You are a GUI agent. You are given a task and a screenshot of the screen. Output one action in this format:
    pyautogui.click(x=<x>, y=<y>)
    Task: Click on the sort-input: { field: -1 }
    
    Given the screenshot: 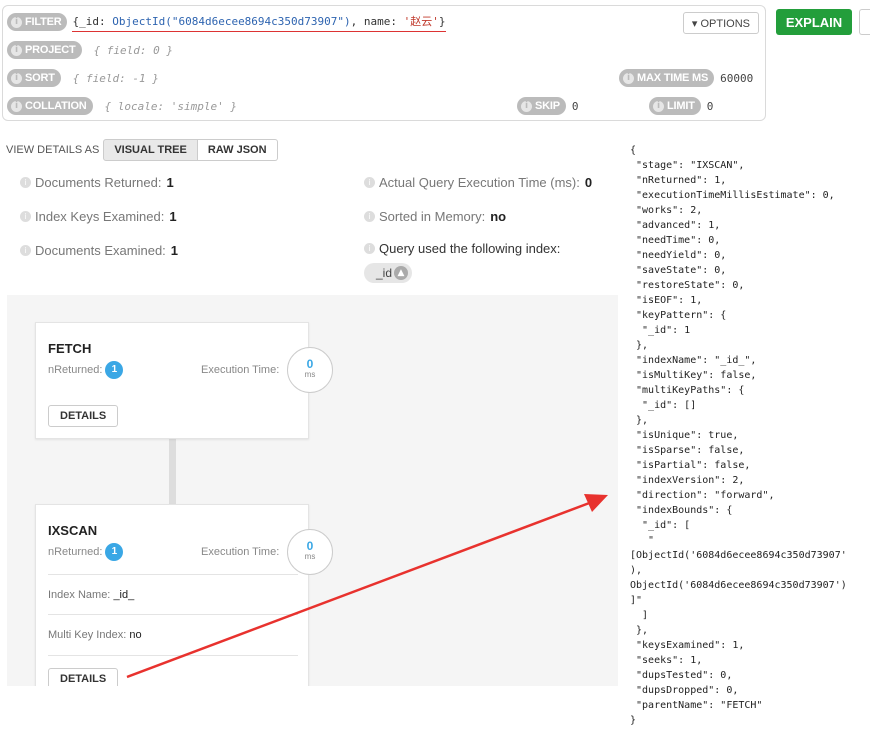 What is the action you would take?
    pyautogui.click(x=116, y=78)
    